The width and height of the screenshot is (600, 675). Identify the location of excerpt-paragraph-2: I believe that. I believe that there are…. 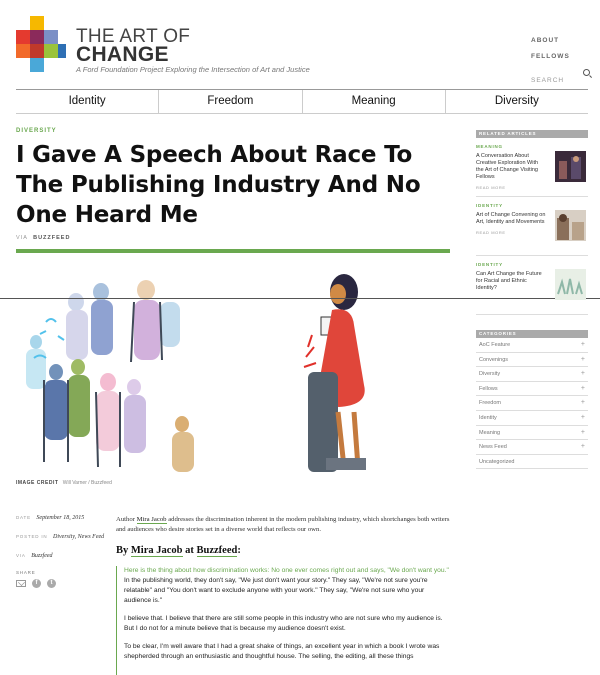
(283, 623).